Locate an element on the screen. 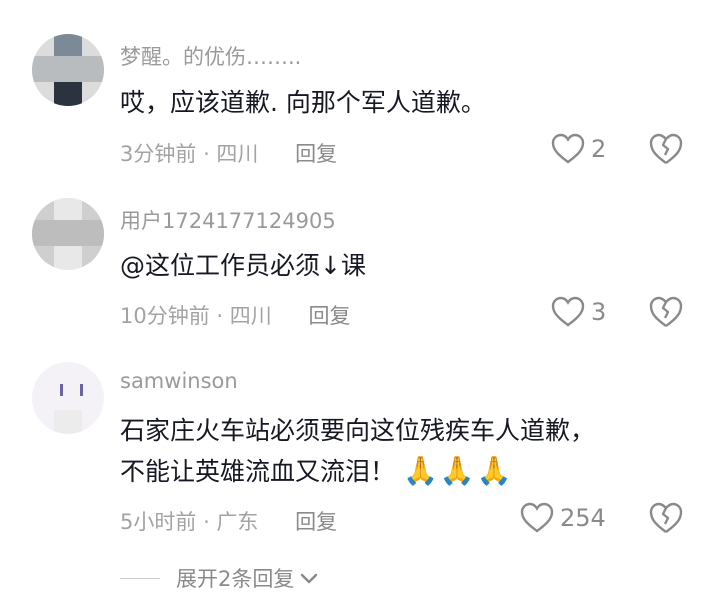  like-count: 2 is located at coordinates (599, 149).